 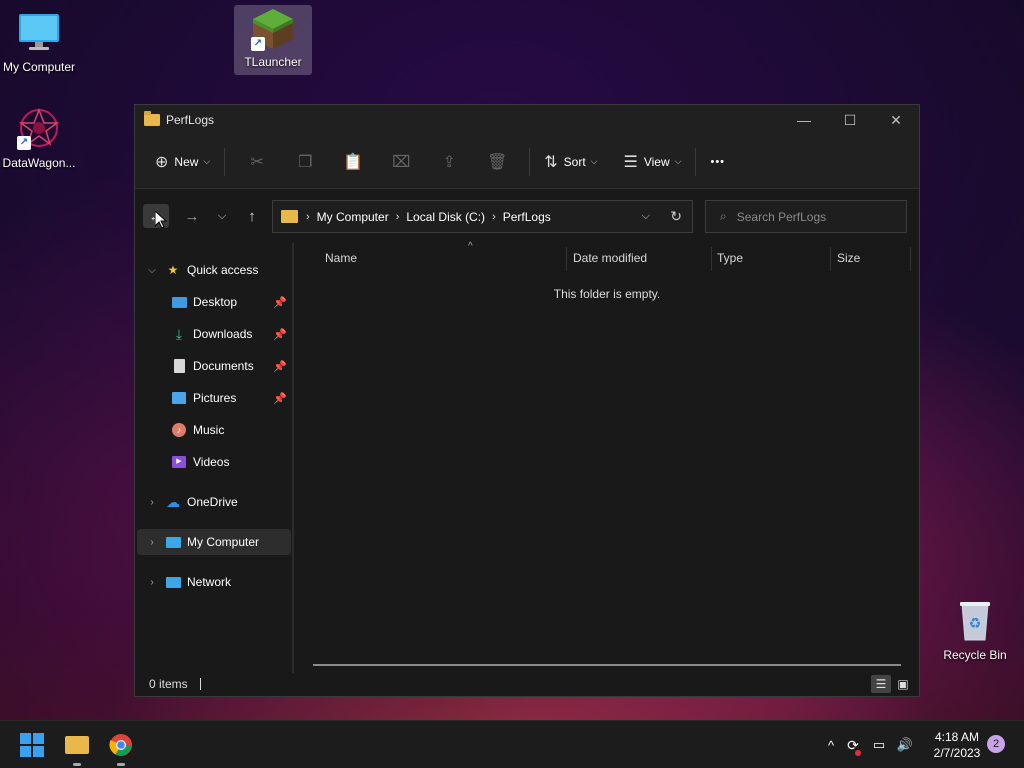 What do you see at coordinates (173, 501) in the screenshot?
I see `cloud-icon: ☁` at bounding box center [173, 501].